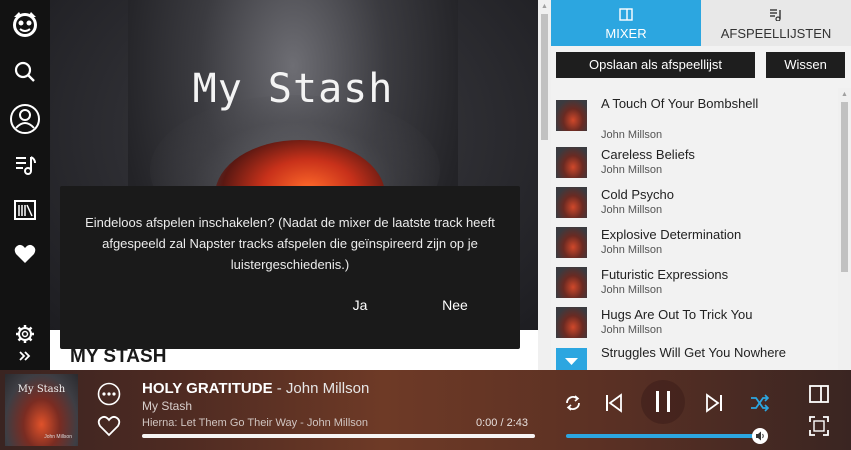  What do you see at coordinates (665, 274) in the screenshot?
I see `track-title: Futuristic Expressions` at bounding box center [665, 274].